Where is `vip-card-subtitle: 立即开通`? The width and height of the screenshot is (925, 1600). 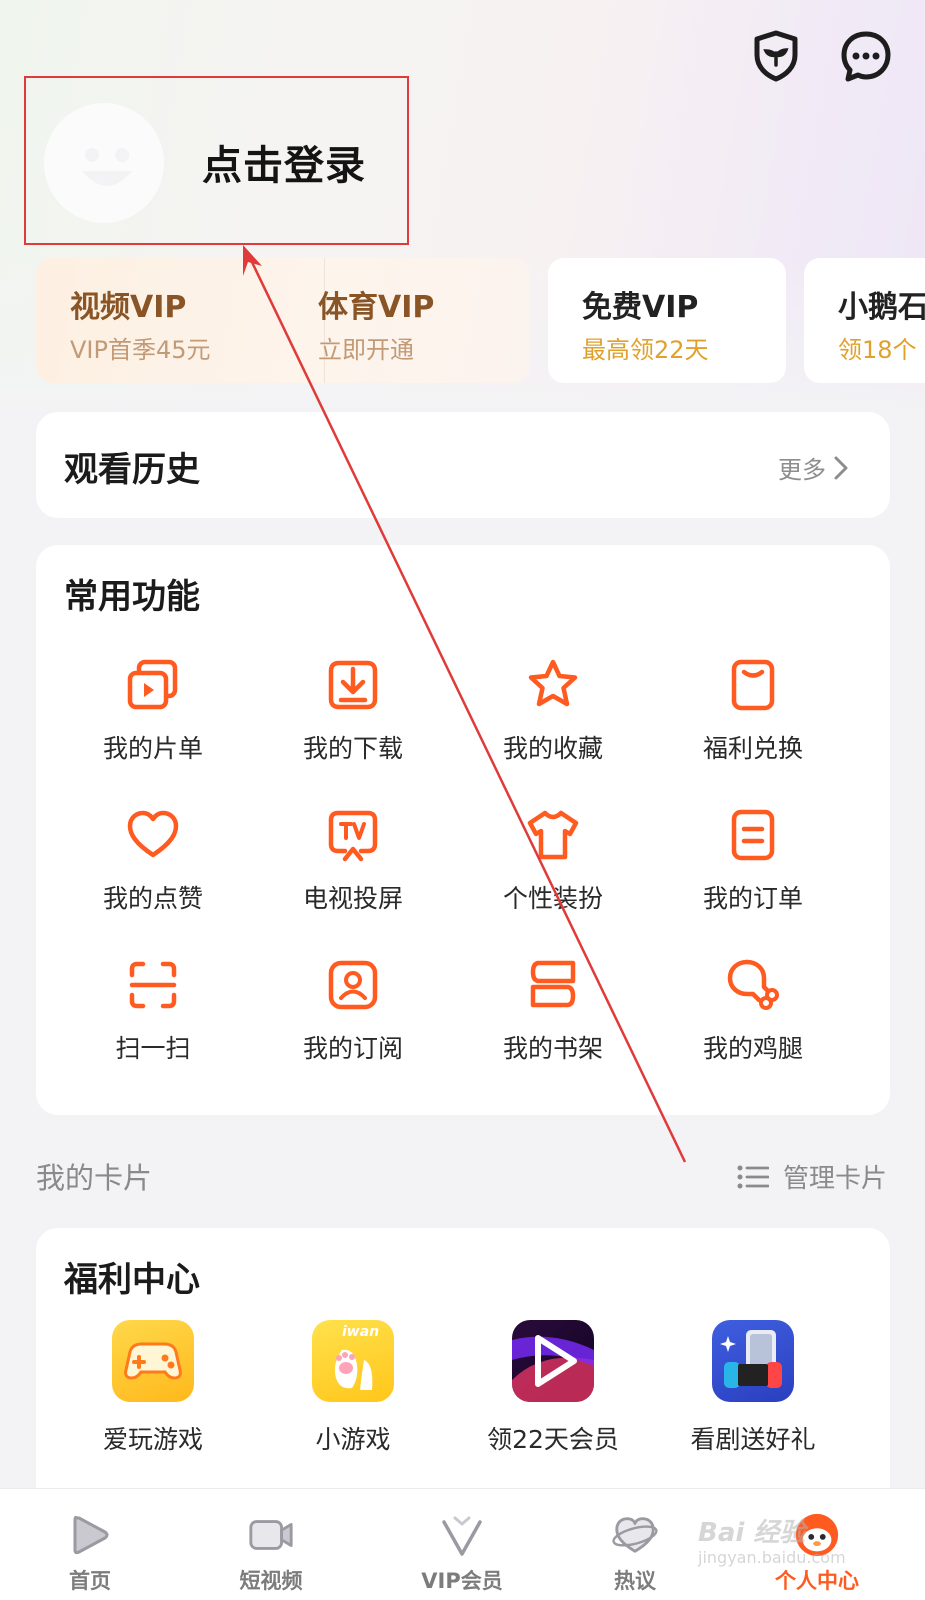 vip-card-subtitle: 立即开通 is located at coordinates (366, 350).